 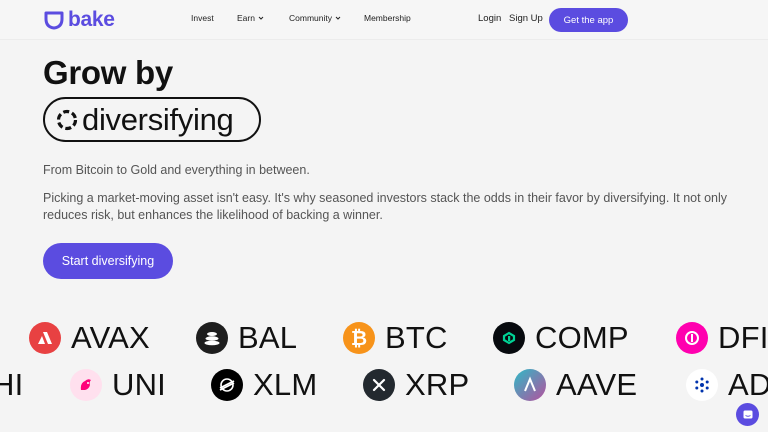 I want to click on nav-community: Community, so click(x=315, y=18).